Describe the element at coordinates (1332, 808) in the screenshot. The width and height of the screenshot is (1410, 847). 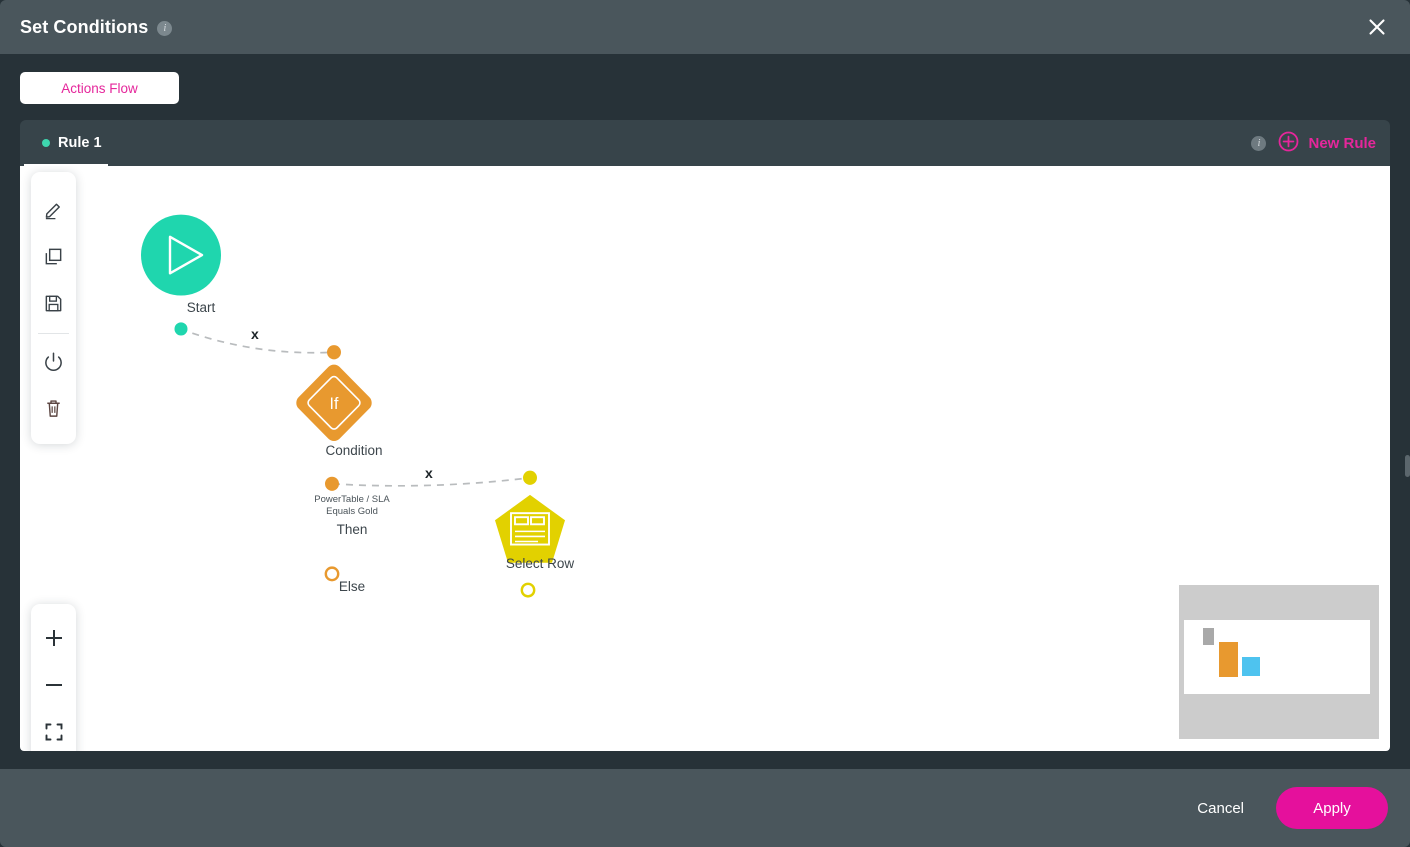
I see `apply-button: Apply` at that location.